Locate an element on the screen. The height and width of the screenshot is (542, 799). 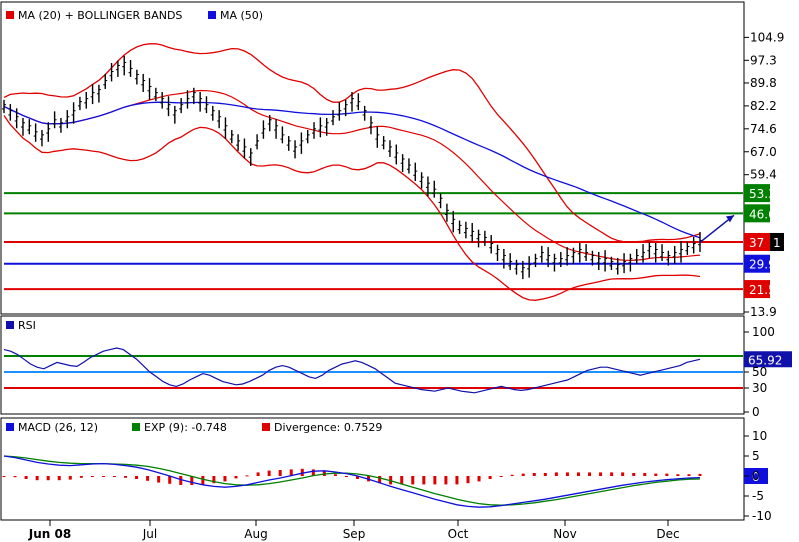
macd-plot: 0 is located at coordinates (385, 481).